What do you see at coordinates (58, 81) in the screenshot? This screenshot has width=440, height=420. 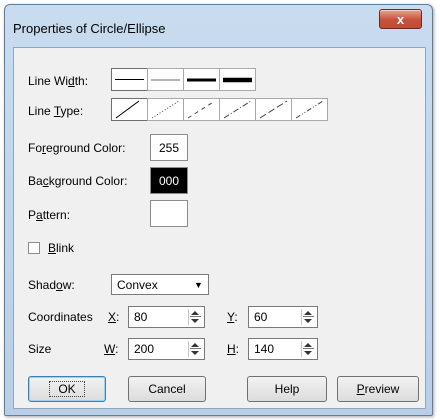 I see `line-width-label: Line Width:` at bounding box center [58, 81].